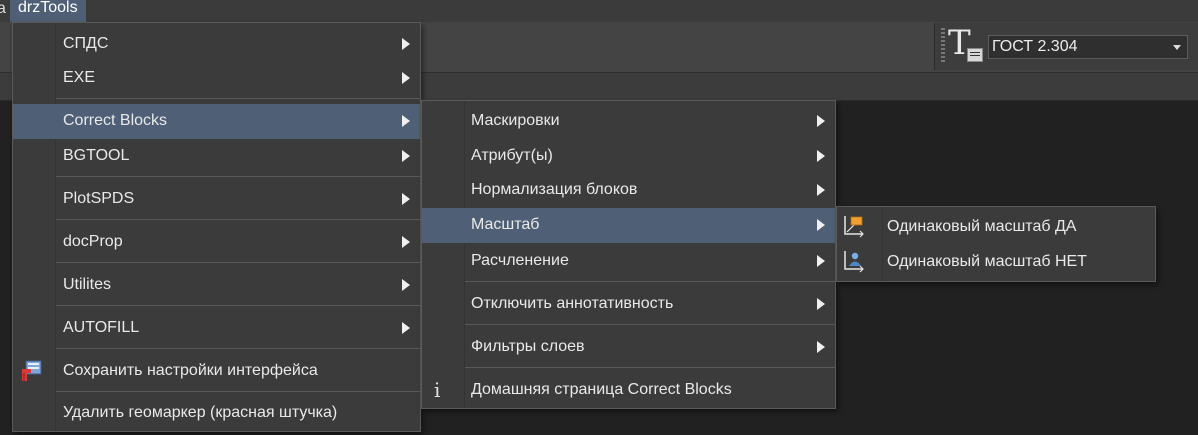 The height and width of the screenshot is (435, 1198). Describe the element at coordinates (79, 77) in the screenshot. I see `menu-item-label: EXE` at that location.